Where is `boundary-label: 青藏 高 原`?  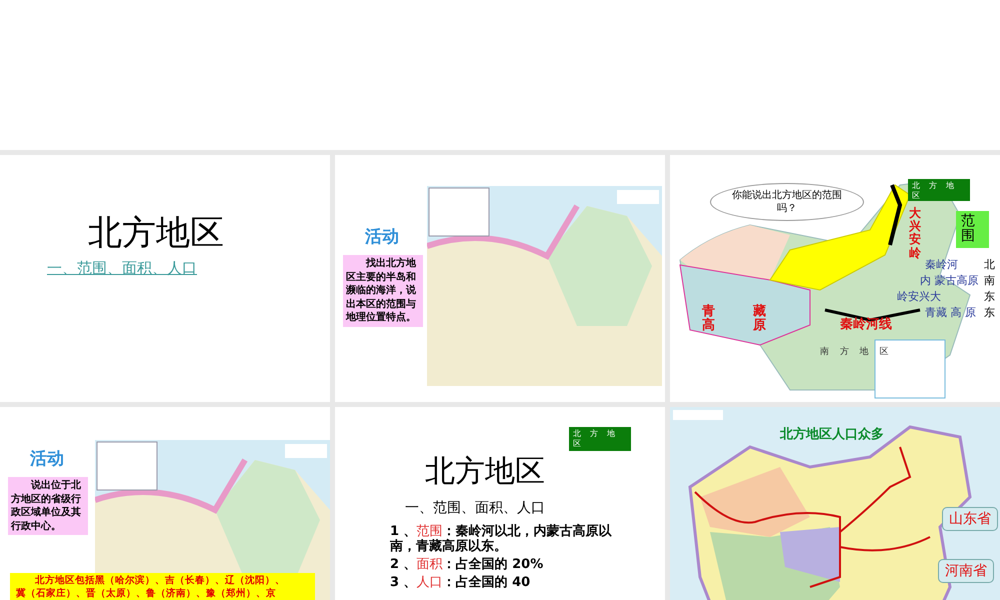
boundary-label: 青藏 高 原 is located at coordinates (950, 312).